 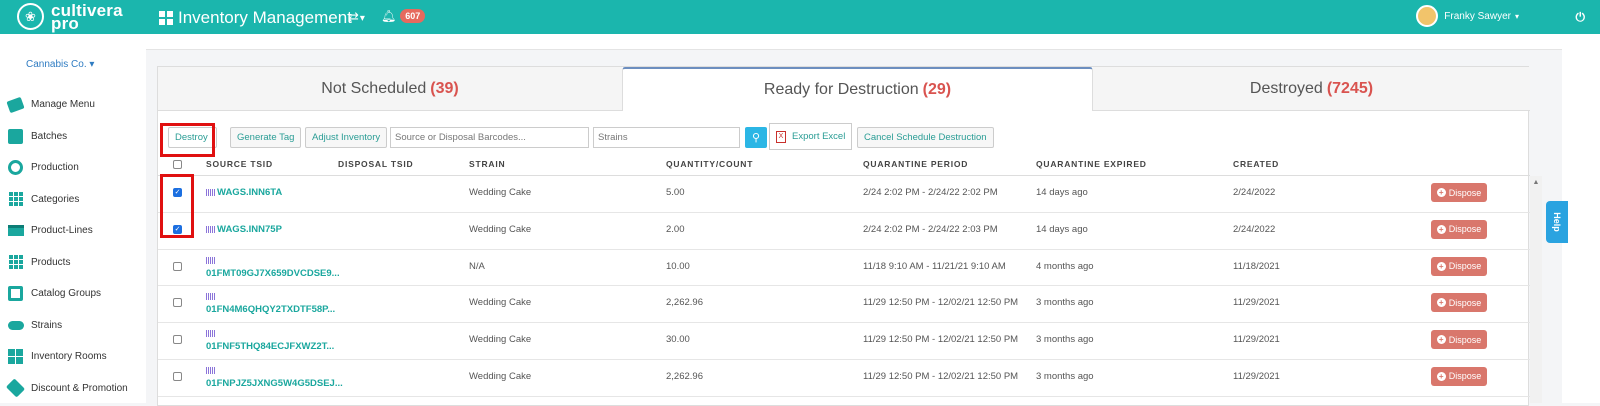 I want to click on strains-filter-input: Strains, so click(x=666, y=137).